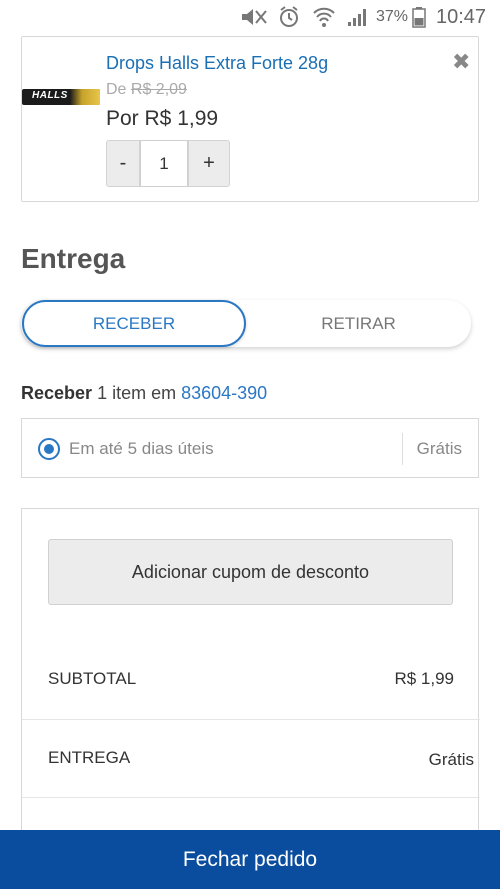 The width and height of the screenshot is (500, 889). What do you see at coordinates (251, 758) in the screenshot?
I see `shipping-row: ENTREGA Grátis` at bounding box center [251, 758].